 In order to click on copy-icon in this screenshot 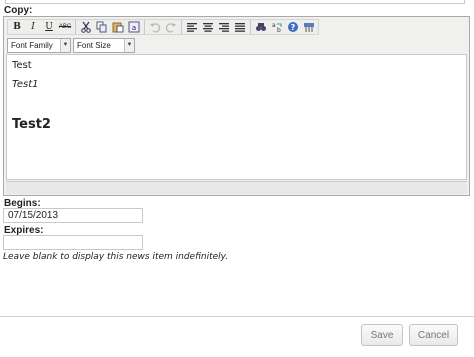, I will do `click(102, 27)`.